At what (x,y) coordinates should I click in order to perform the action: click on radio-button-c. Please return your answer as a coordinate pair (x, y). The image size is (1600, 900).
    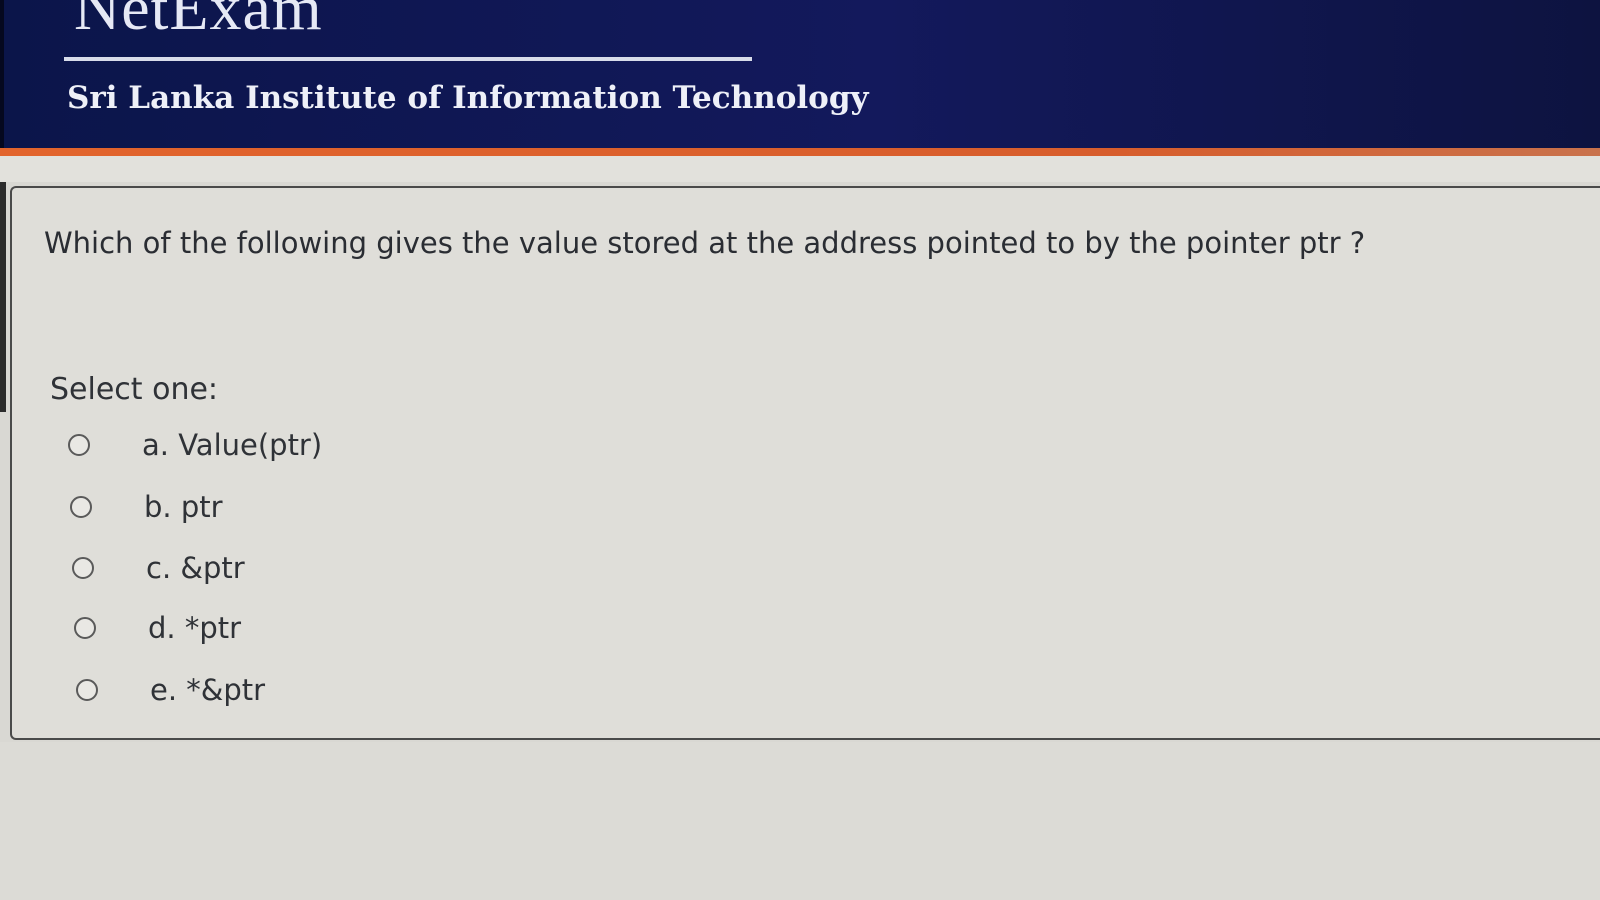
    Looking at the image, I should click on (83, 568).